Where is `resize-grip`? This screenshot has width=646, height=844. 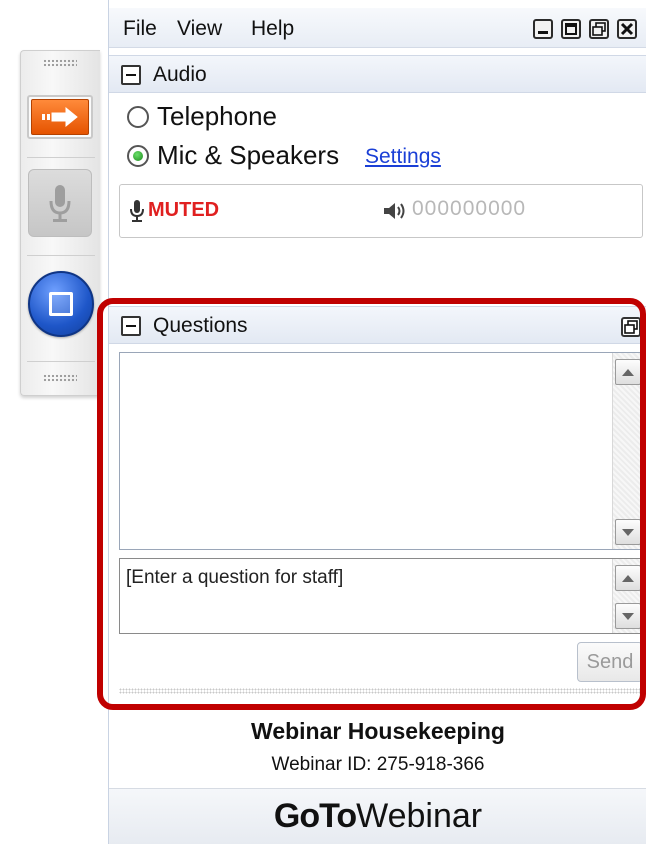
resize-grip is located at coordinates (381, 691).